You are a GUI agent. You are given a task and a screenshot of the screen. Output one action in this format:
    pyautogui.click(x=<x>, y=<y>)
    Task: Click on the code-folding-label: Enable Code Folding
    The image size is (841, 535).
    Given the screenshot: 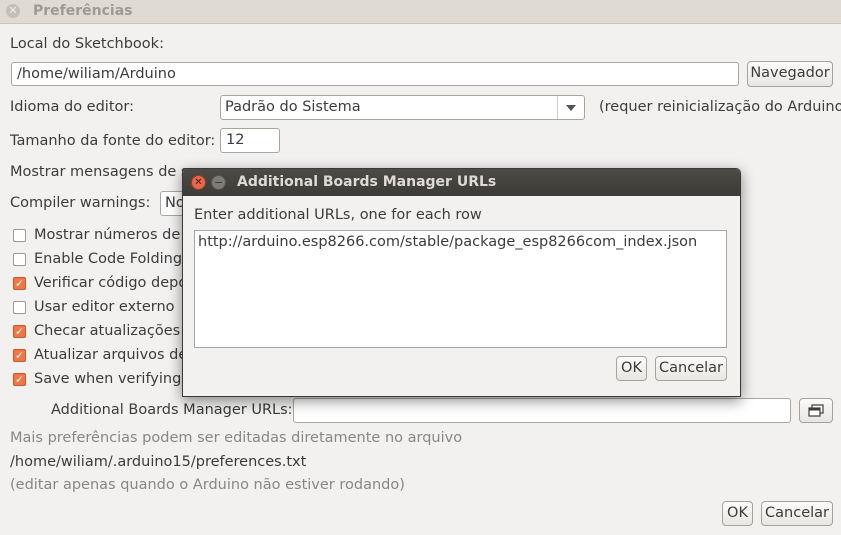 What is the action you would take?
    pyautogui.click(x=108, y=259)
    